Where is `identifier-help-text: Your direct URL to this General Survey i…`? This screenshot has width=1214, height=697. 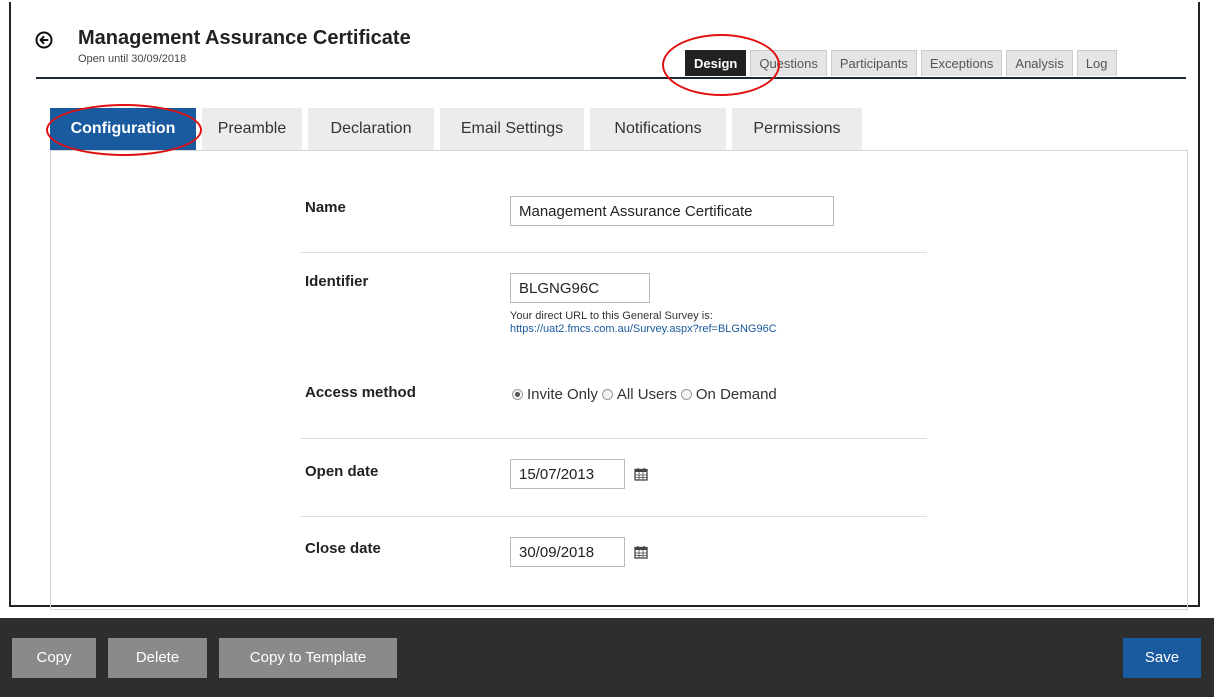 identifier-help-text: Your direct URL to this General Survey i… is located at coordinates (611, 316).